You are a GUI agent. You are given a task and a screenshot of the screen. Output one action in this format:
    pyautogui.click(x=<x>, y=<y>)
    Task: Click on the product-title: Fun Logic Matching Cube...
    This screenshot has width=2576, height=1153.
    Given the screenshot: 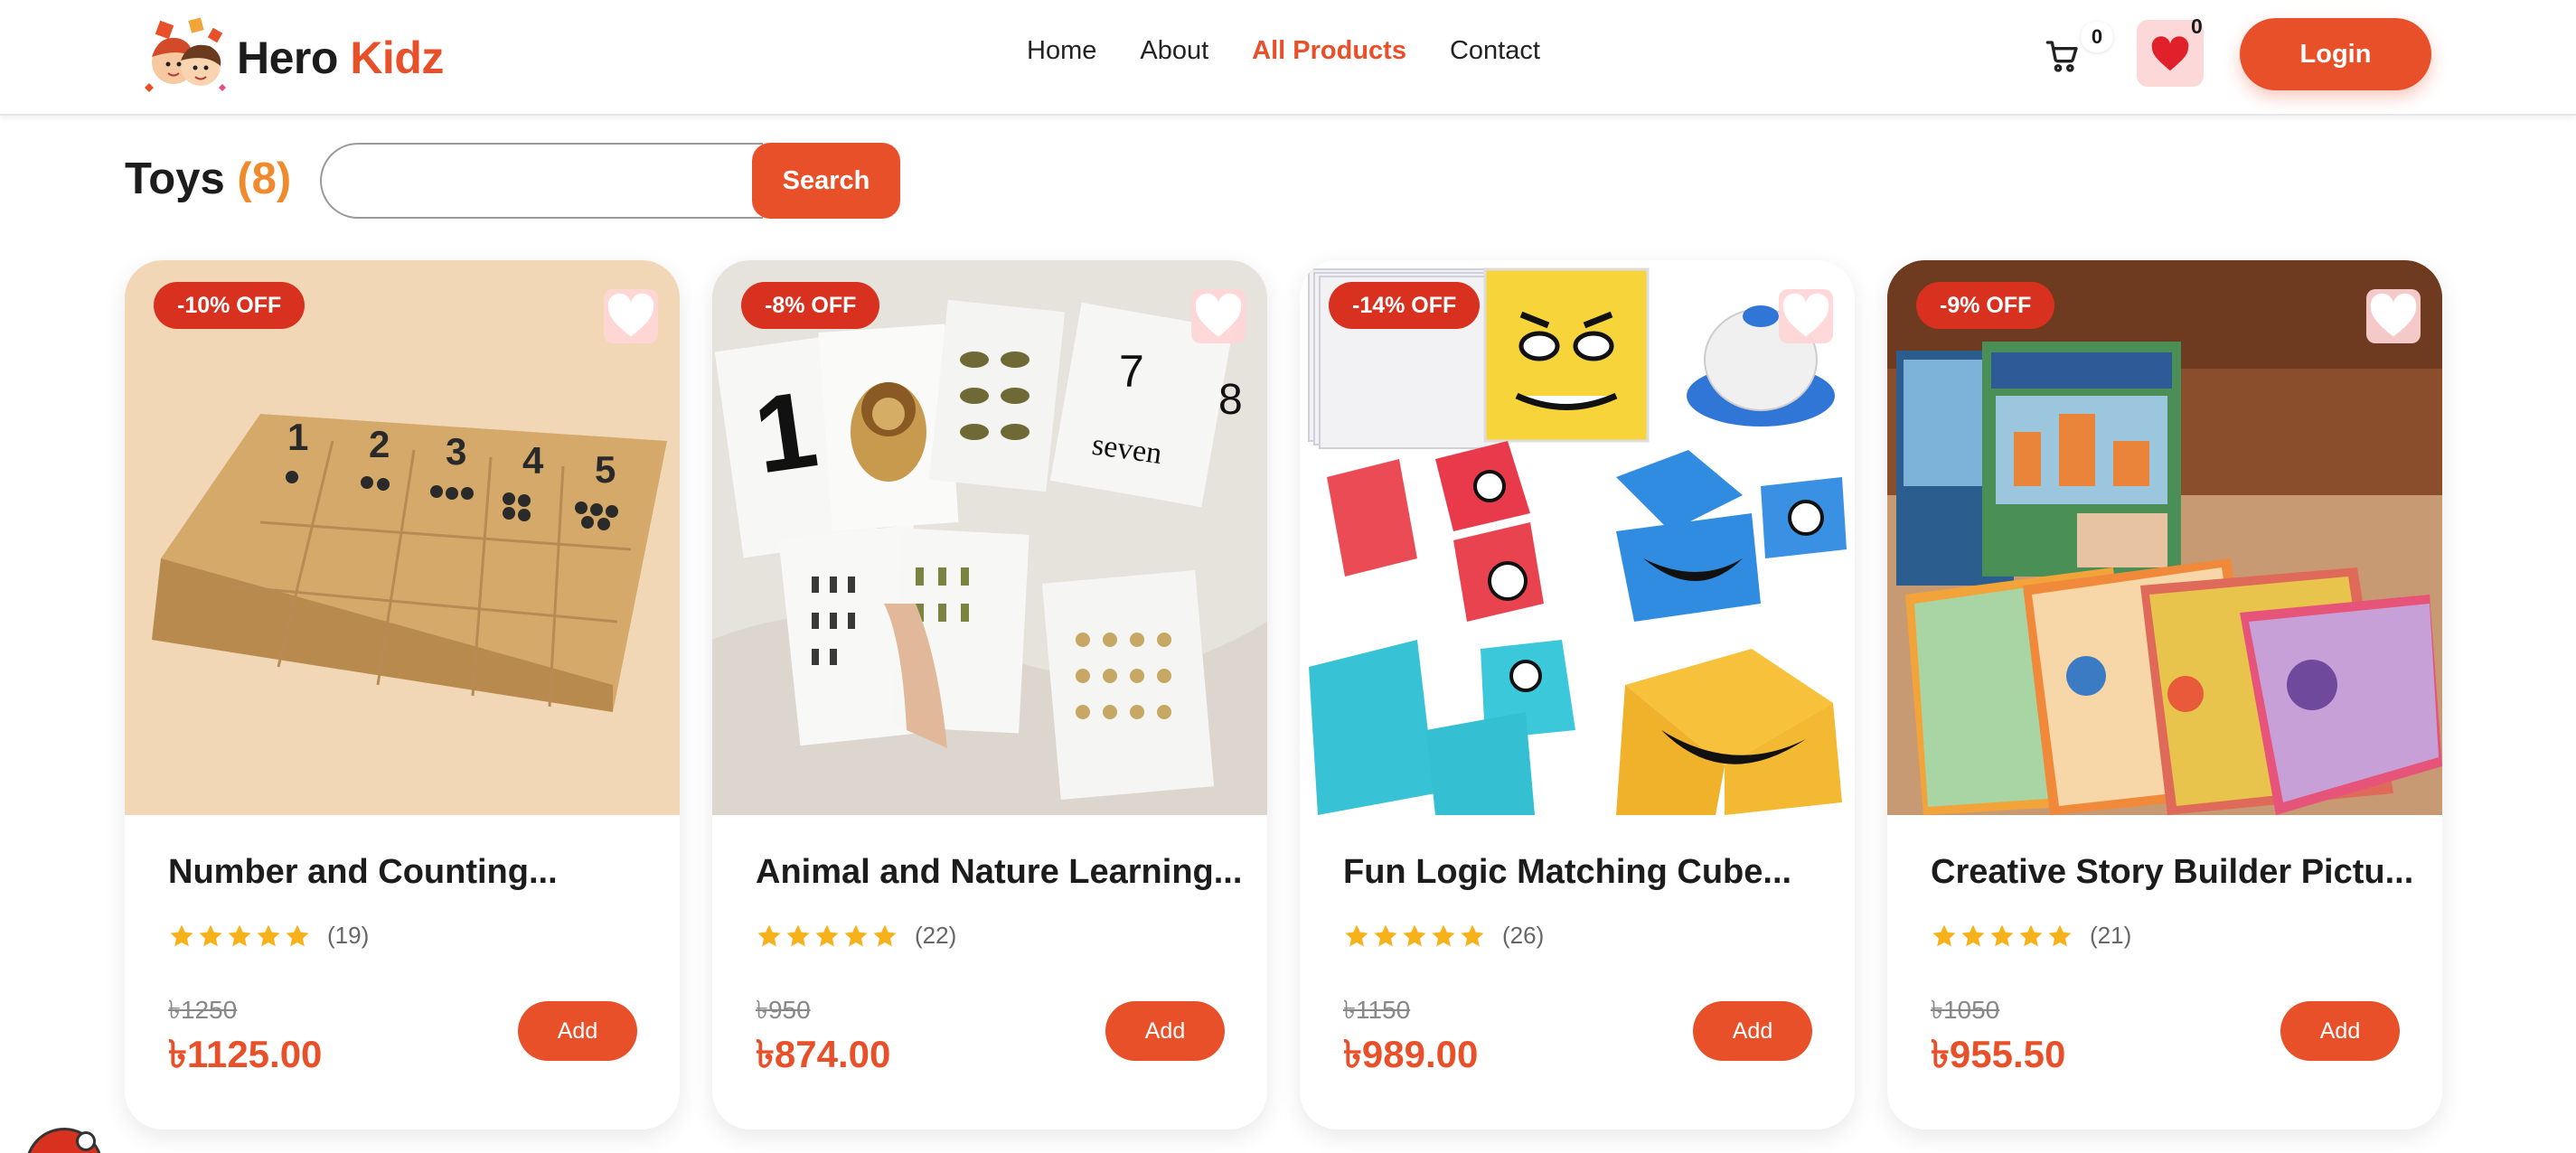 What is the action you would take?
    pyautogui.click(x=1587, y=872)
    